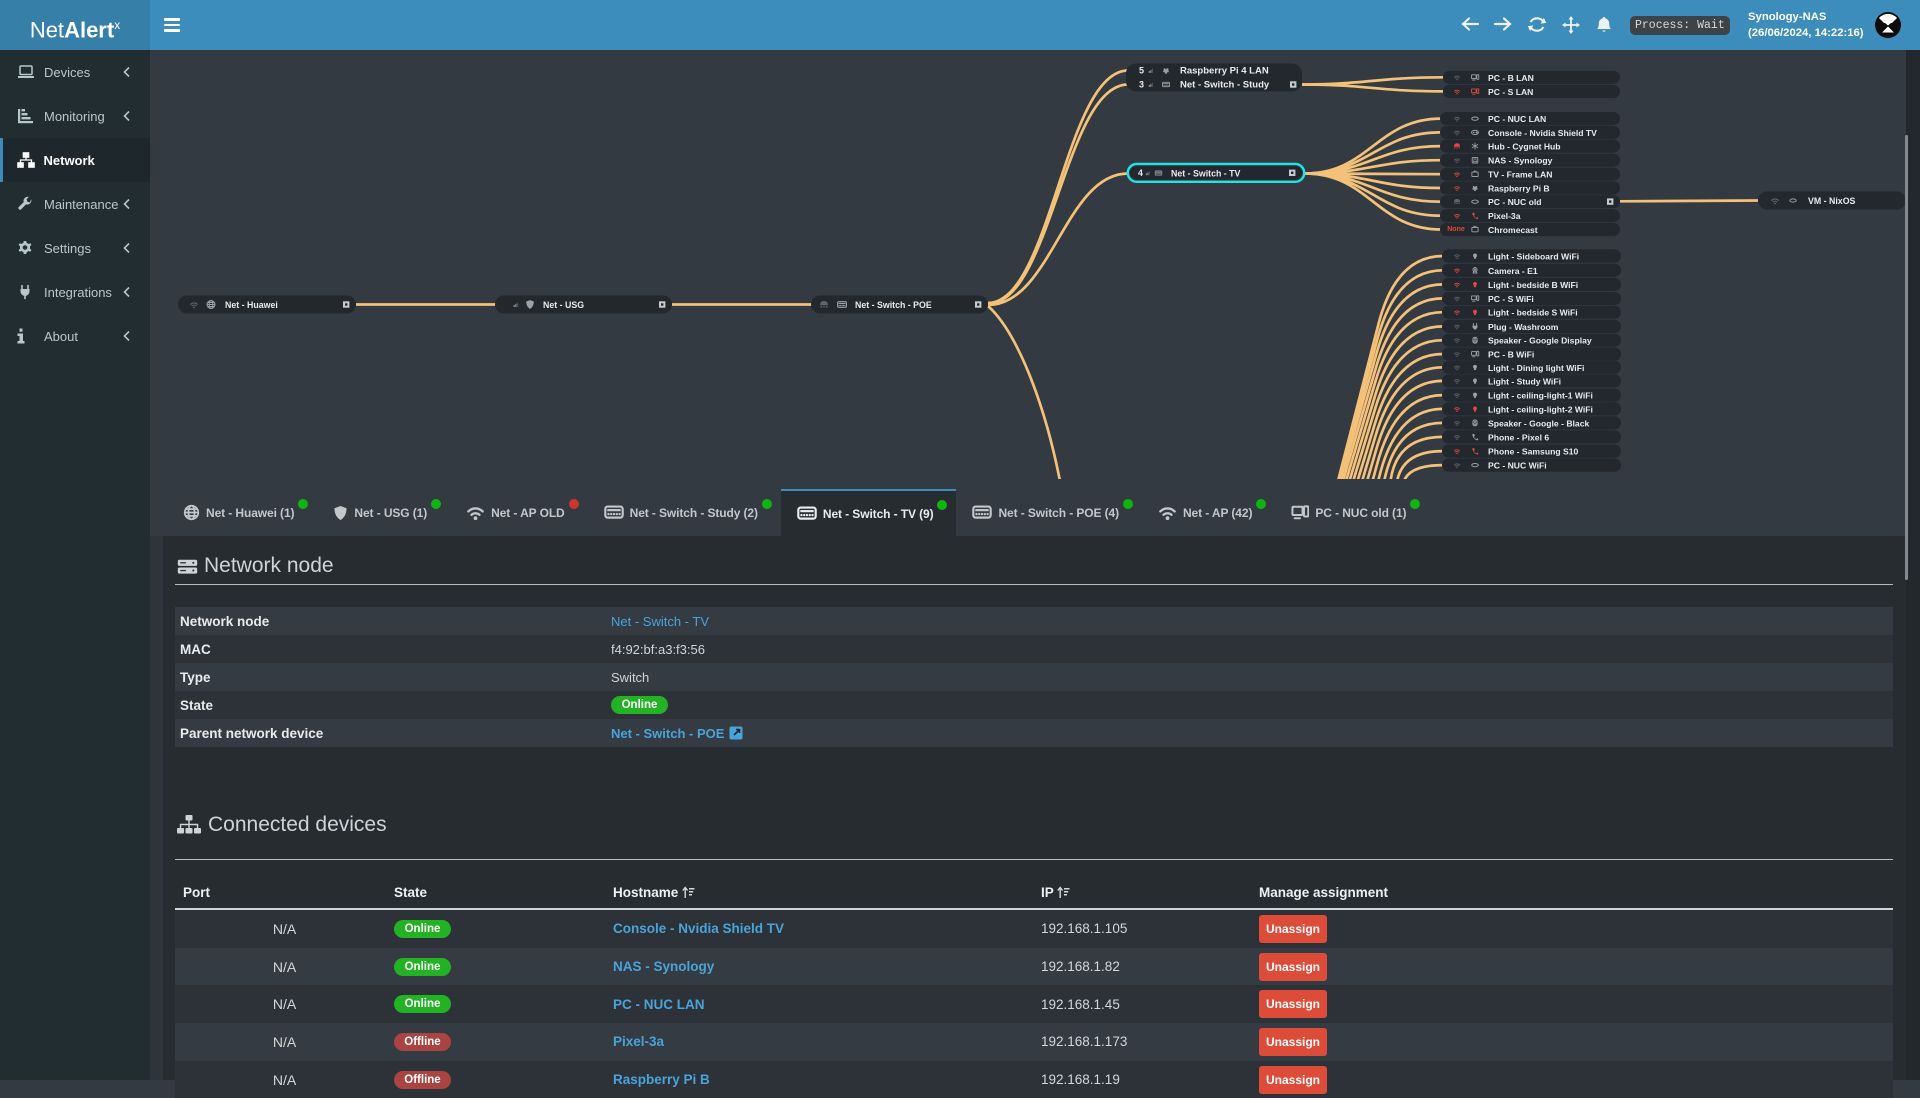 Image resolution: width=1920 pixels, height=1098 pixels. I want to click on svg-text: Chromecast, so click(1513, 230).